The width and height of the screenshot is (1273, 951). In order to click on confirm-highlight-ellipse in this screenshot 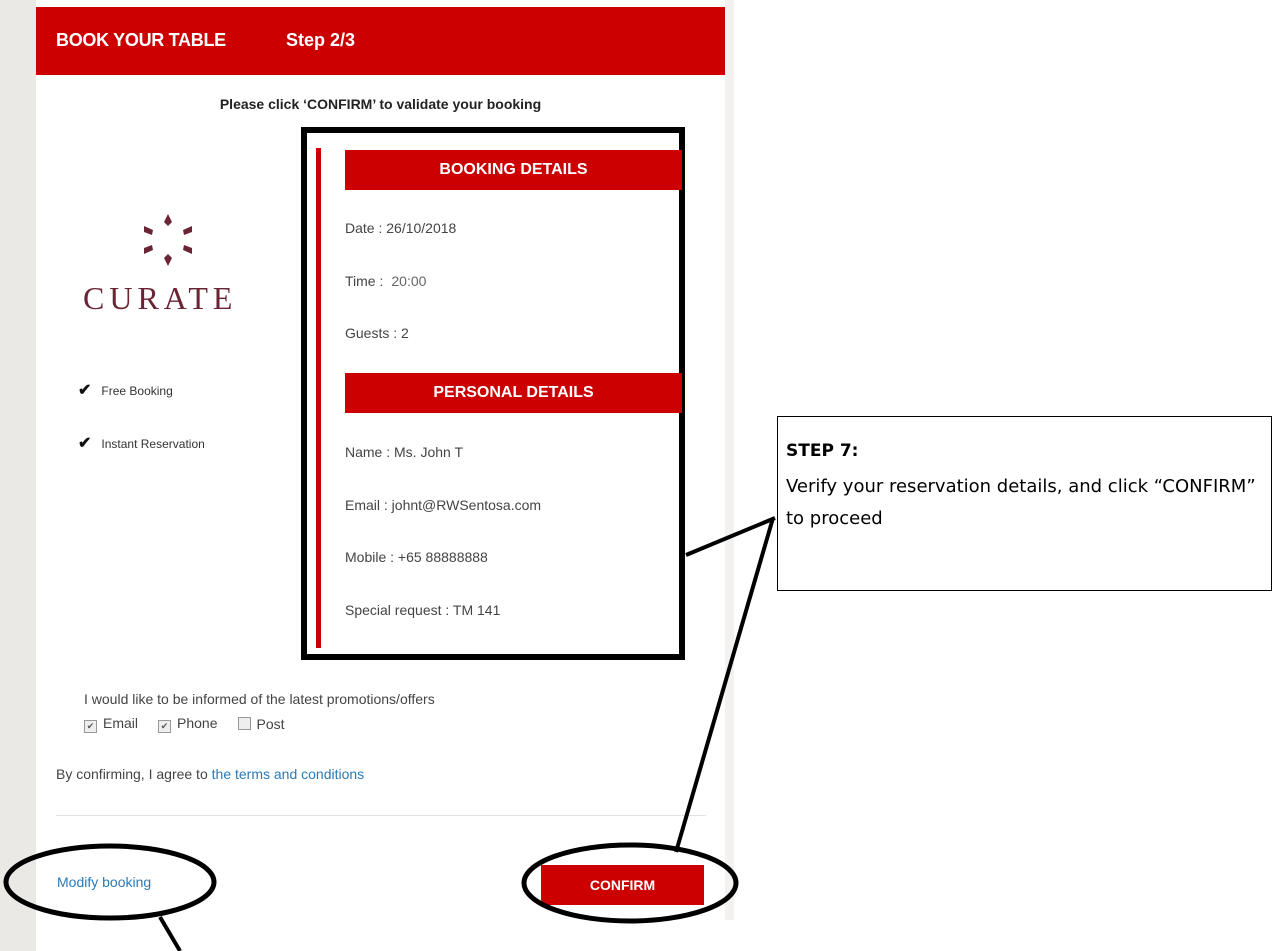, I will do `click(630, 883)`.